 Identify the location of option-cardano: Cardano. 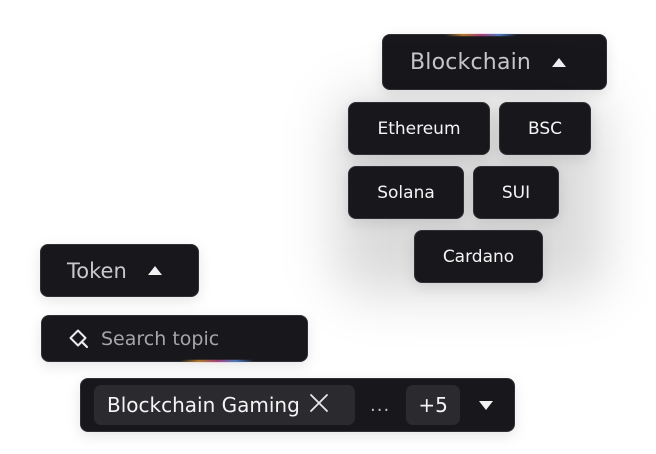
(478, 256).